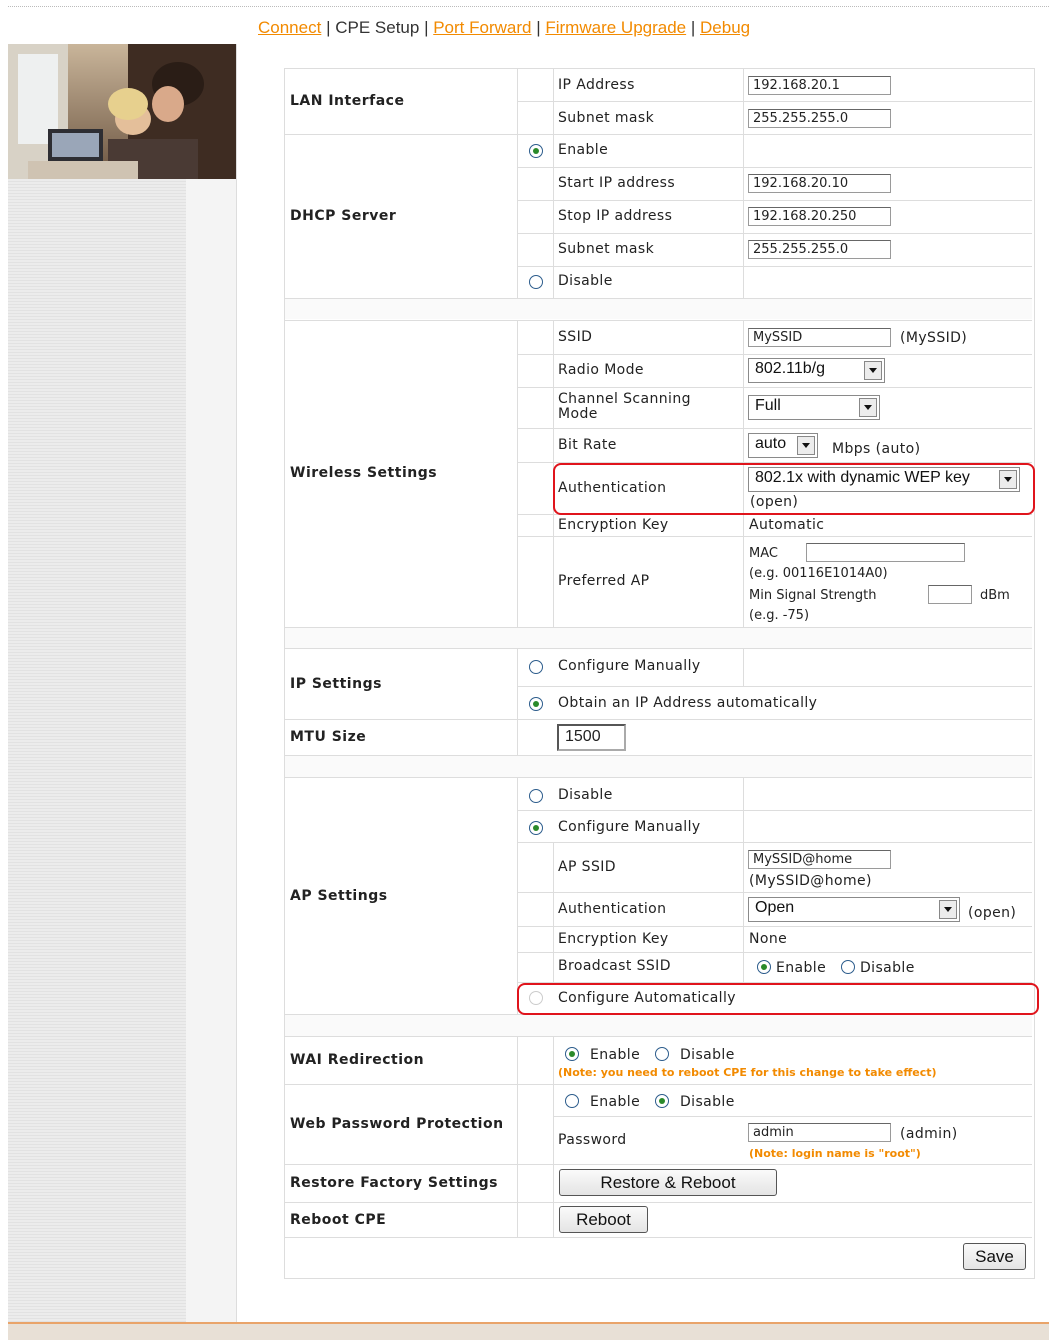 This screenshot has width=1049, height=1340. What do you see at coordinates (764, 967) in the screenshot?
I see `broadcast-enable-radio` at bounding box center [764, 967].